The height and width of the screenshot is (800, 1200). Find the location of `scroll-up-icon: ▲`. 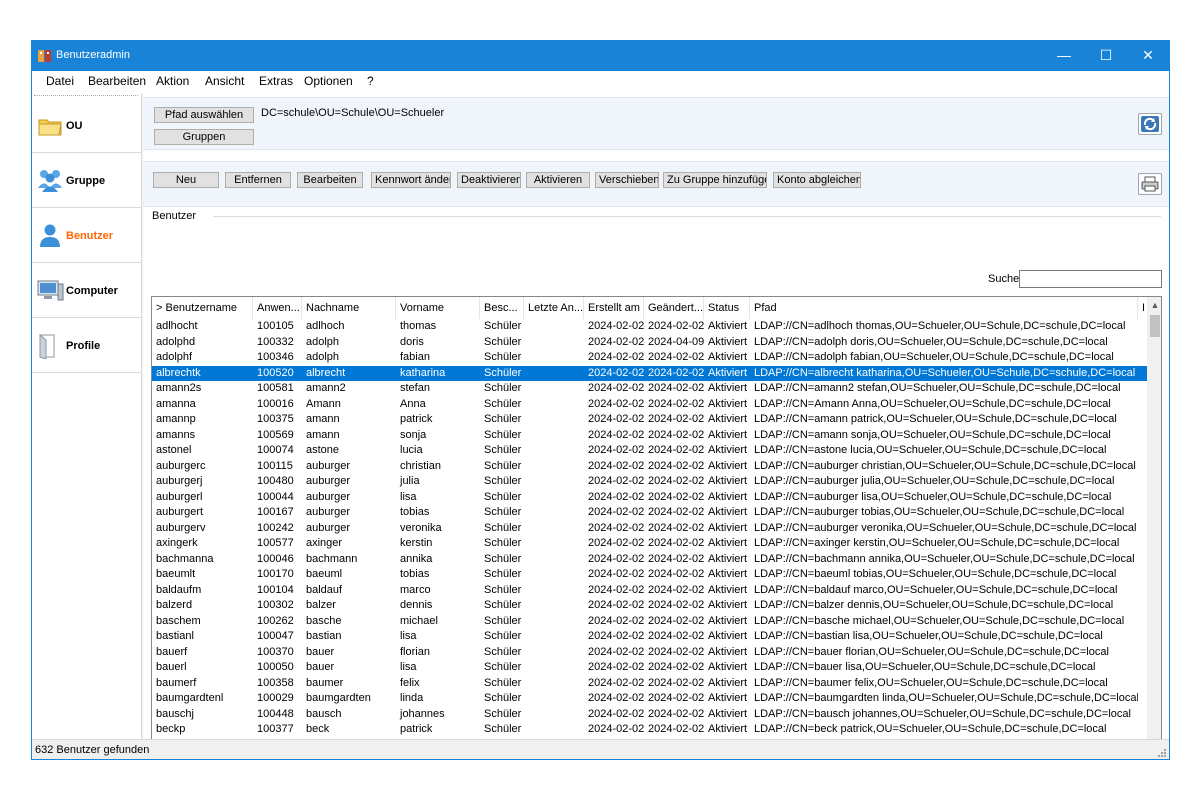

scroll-up-icon: ▲ is located at coordinates (1154, 305).